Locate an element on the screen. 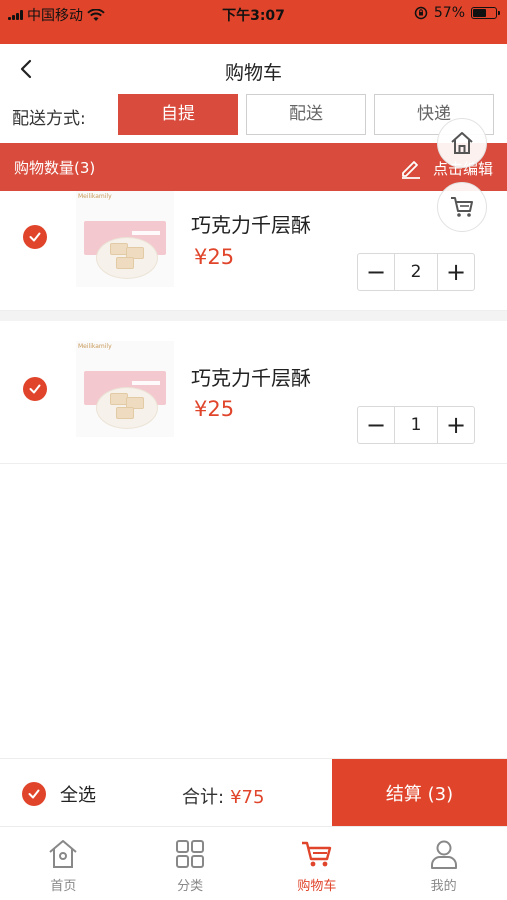 The image size is (507, 900). category-grid-icon is located at coordinates (190, 854).